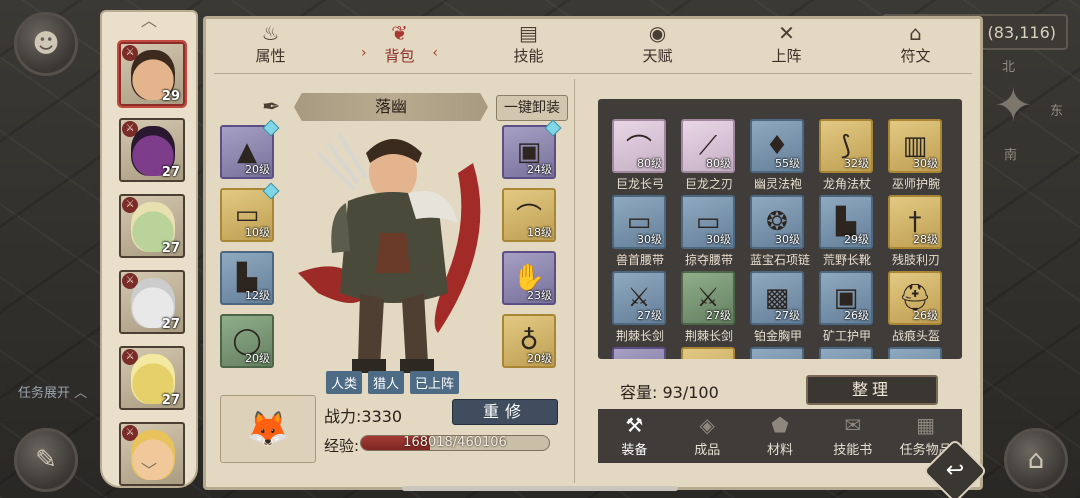  I want to click on category-tab: ◈ 成品, so click(707, 436).